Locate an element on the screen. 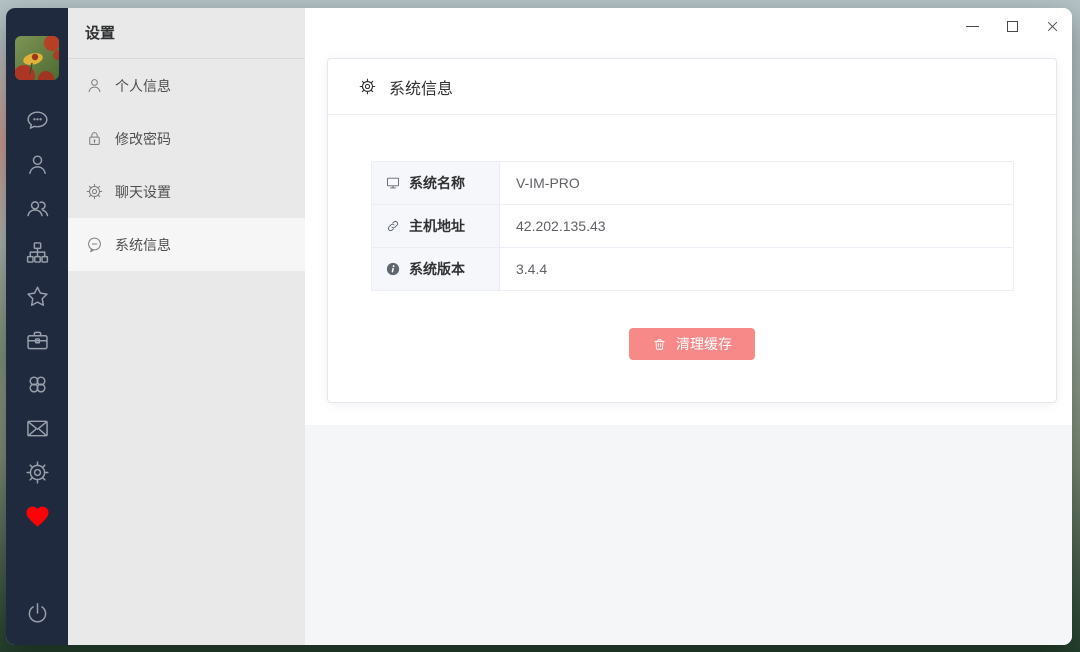  table-row: 主机地址 42.202.135.43 is located at coordinates (692, 226).